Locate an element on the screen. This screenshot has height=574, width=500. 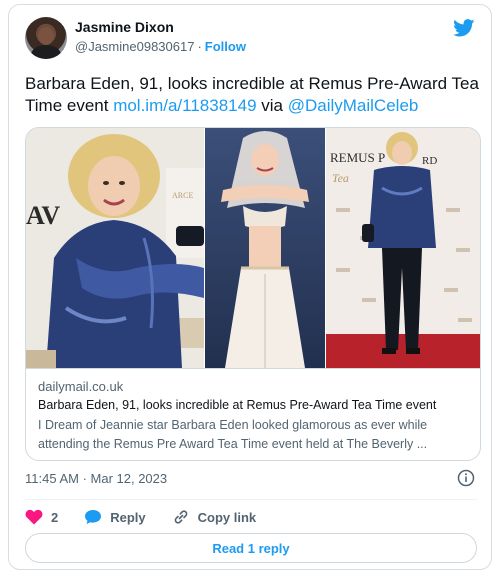
reply-label: Reply is located at coordinates (128, 517).